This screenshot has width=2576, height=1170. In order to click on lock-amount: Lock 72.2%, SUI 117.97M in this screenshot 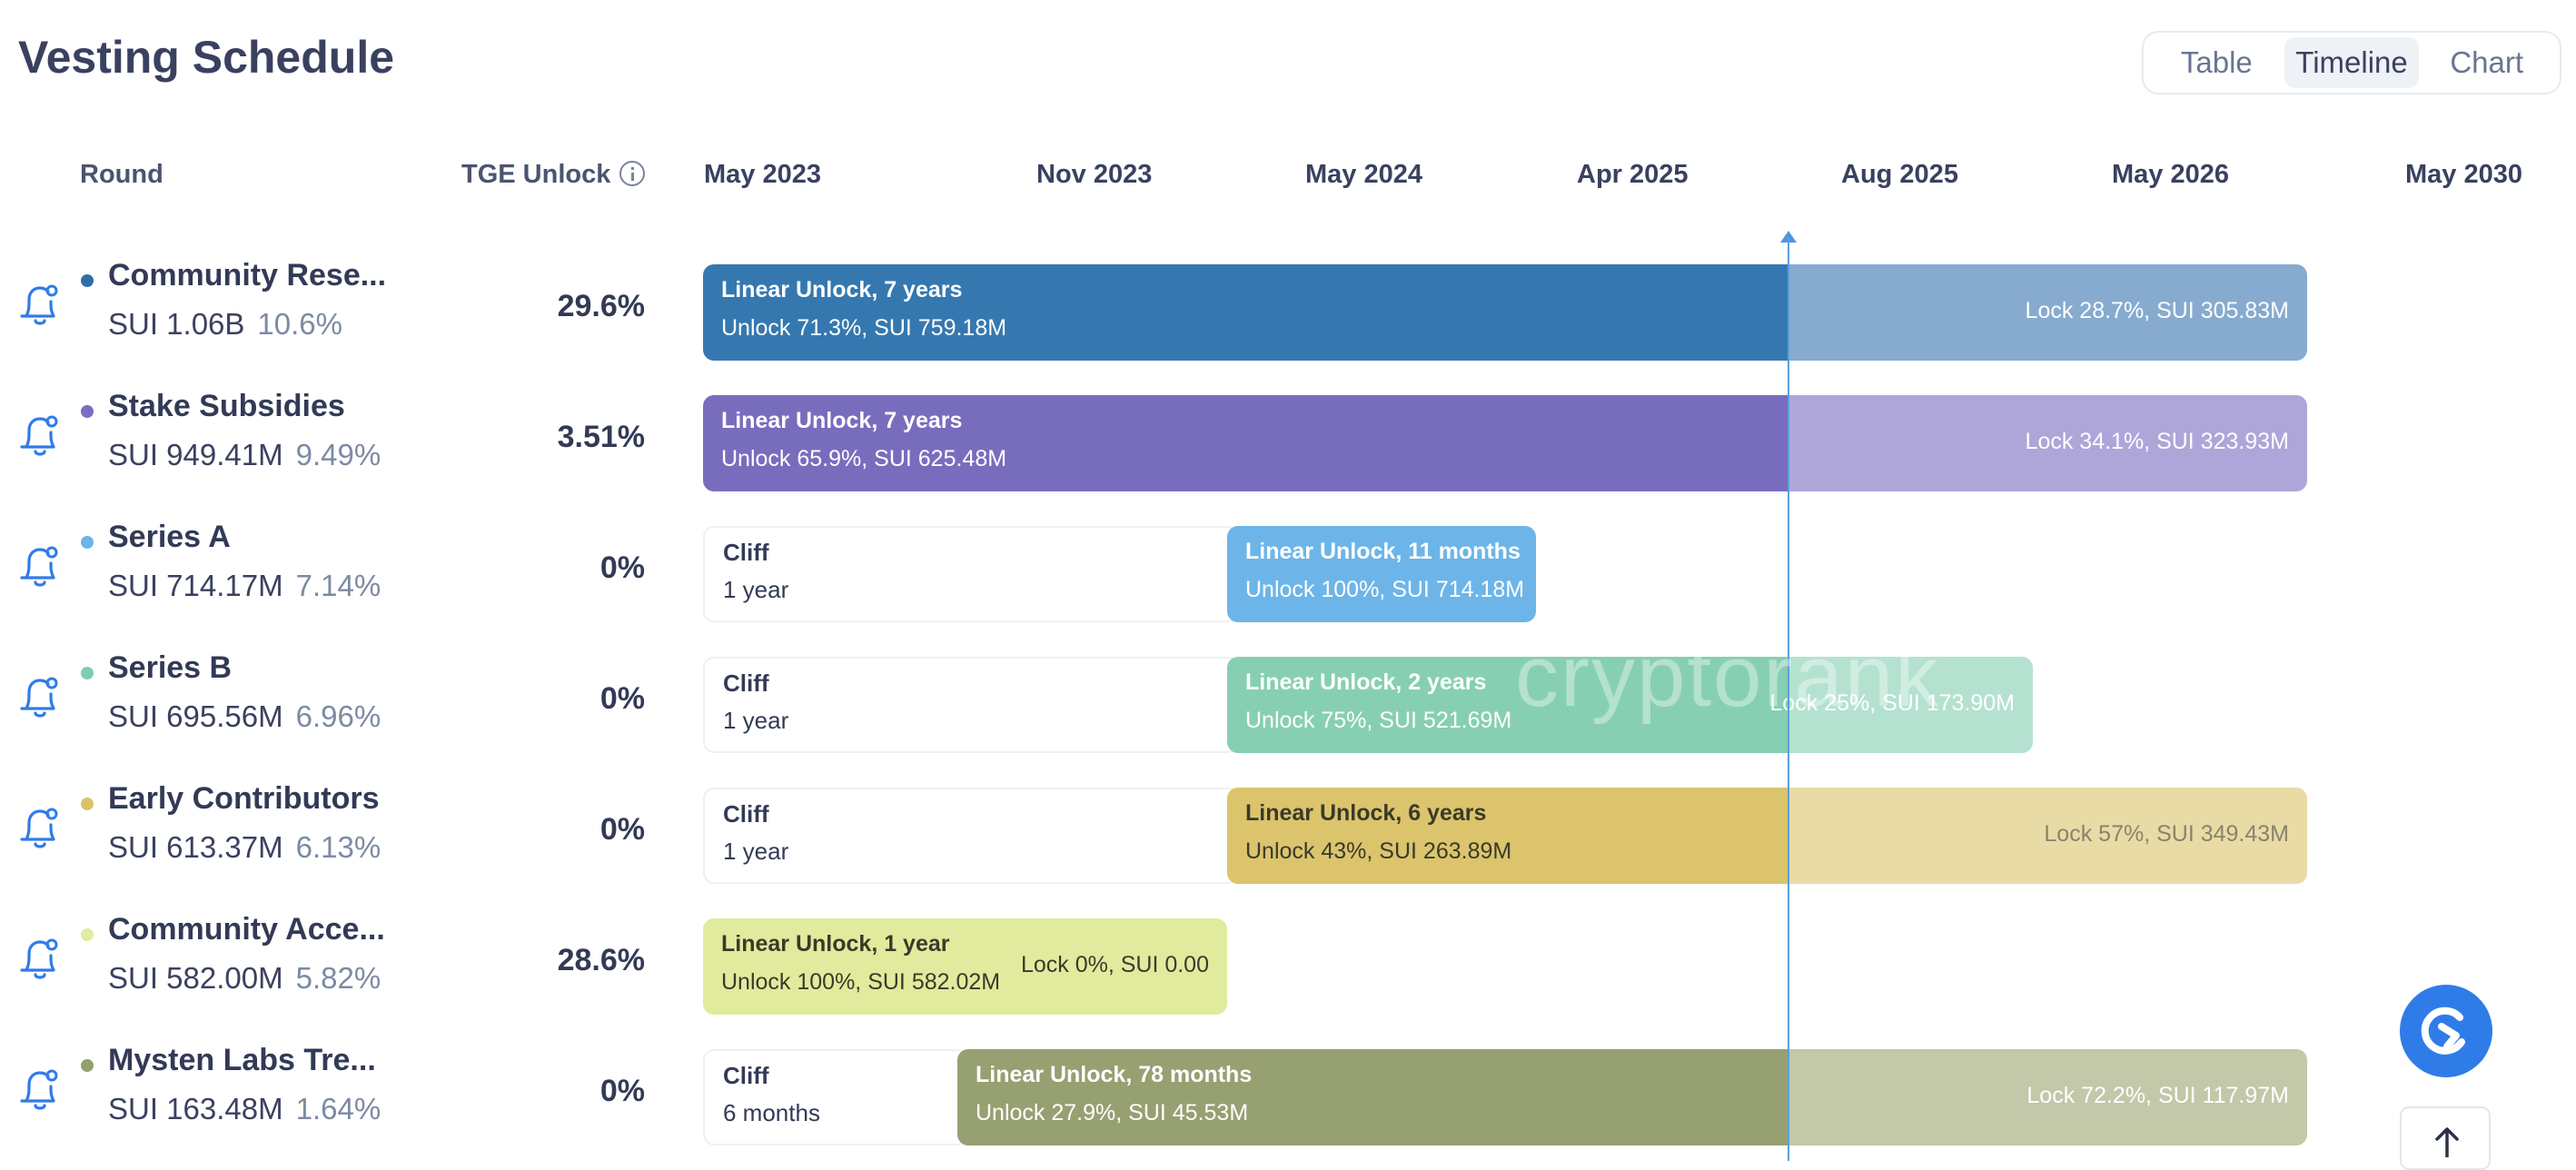, I will do `click(2157, 1096)`.